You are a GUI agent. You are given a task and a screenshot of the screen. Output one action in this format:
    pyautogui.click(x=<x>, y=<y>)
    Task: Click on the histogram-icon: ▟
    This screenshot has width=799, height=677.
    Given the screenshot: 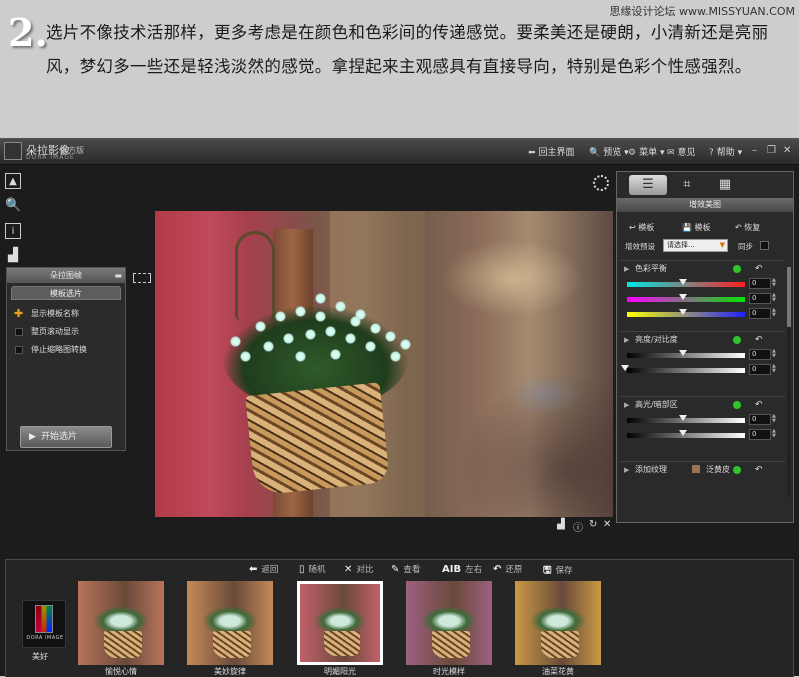 What is the action you would take?
    pyautogui.click(x=13, y=256)
    